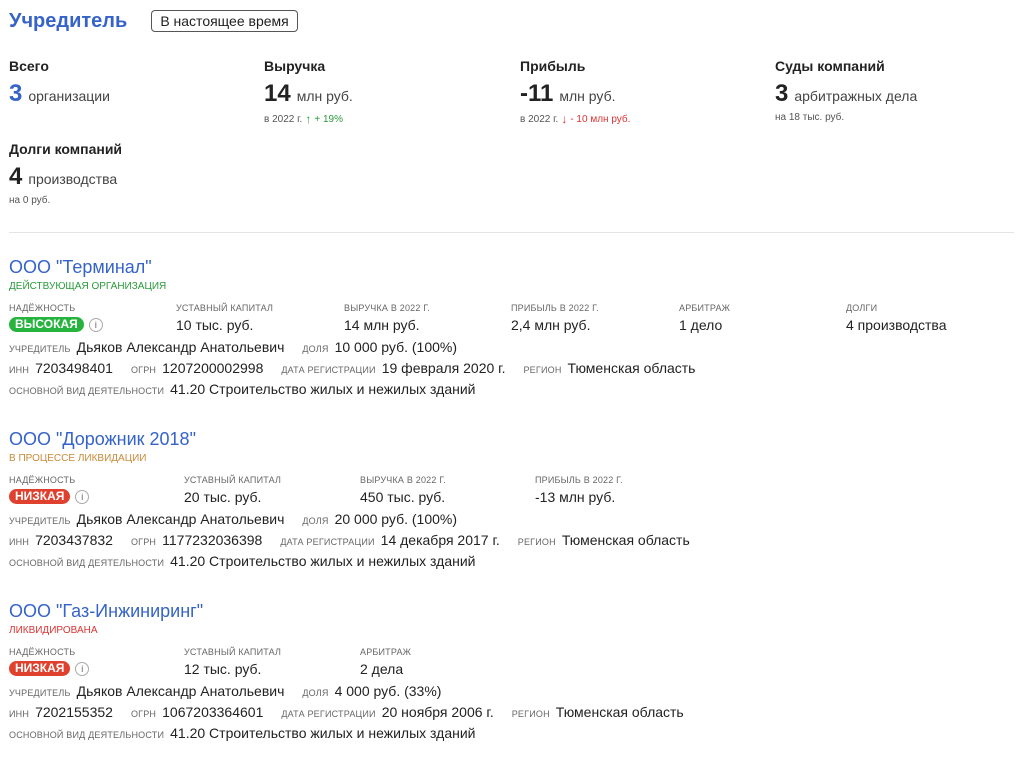 The width and height of the screenshot is (1018, 759). Describe the element at coordinates (30, 200) in the screenshot. I see `stat-sub: на 0 руб.` at that location.